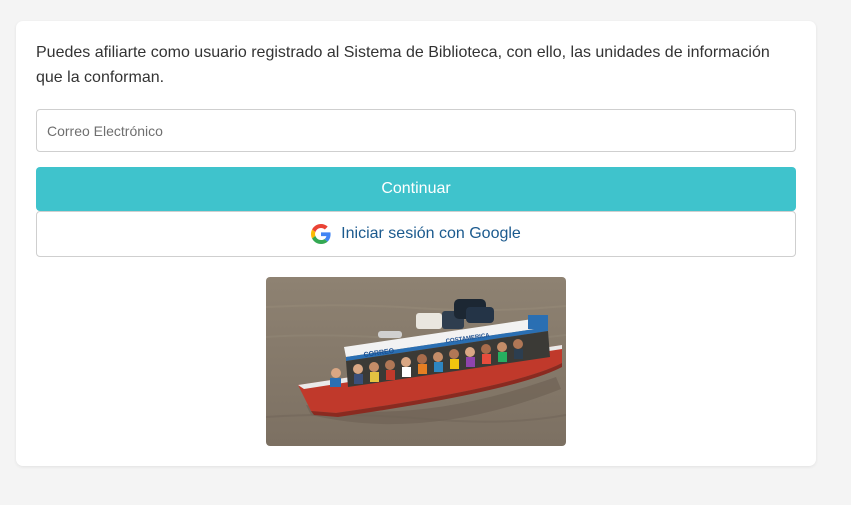 This screenshot has width=851, height=505. I want to click on google-signin-button: Iniciar sesión con Google, so click(416, 234).